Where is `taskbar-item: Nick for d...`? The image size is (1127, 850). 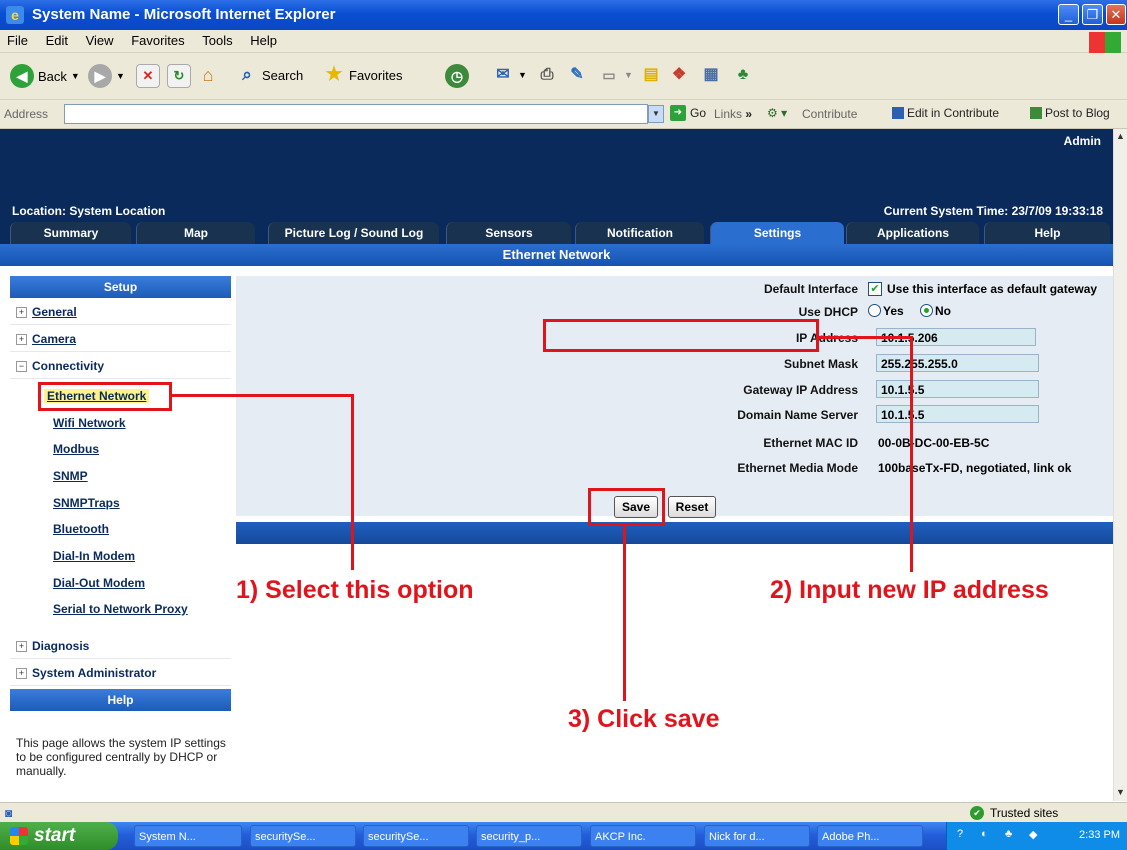 taskbar-item: Nick for d... is located at coordinates (757, 836).